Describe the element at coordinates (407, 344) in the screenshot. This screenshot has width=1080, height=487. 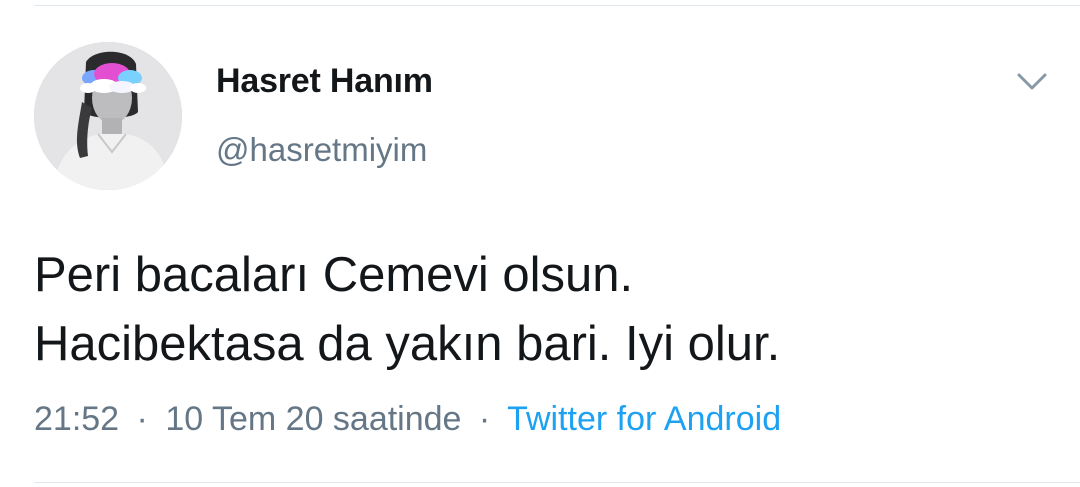
I see `tweet-text-line: Hacibektasa da yakın bari. Iyi olur.` at that location.